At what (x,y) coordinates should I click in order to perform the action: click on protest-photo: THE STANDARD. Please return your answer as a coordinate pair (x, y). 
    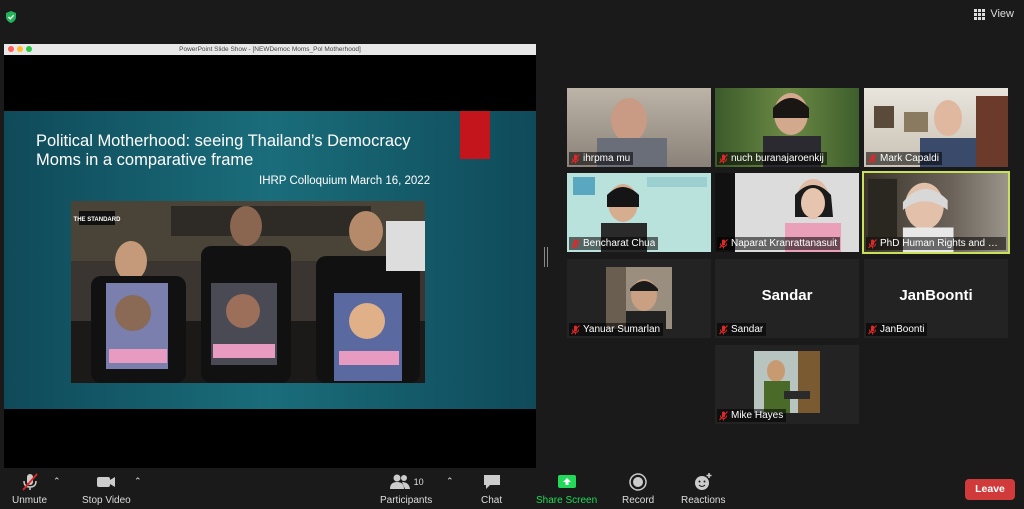
    Looking at the image, I should click on (248, 292).